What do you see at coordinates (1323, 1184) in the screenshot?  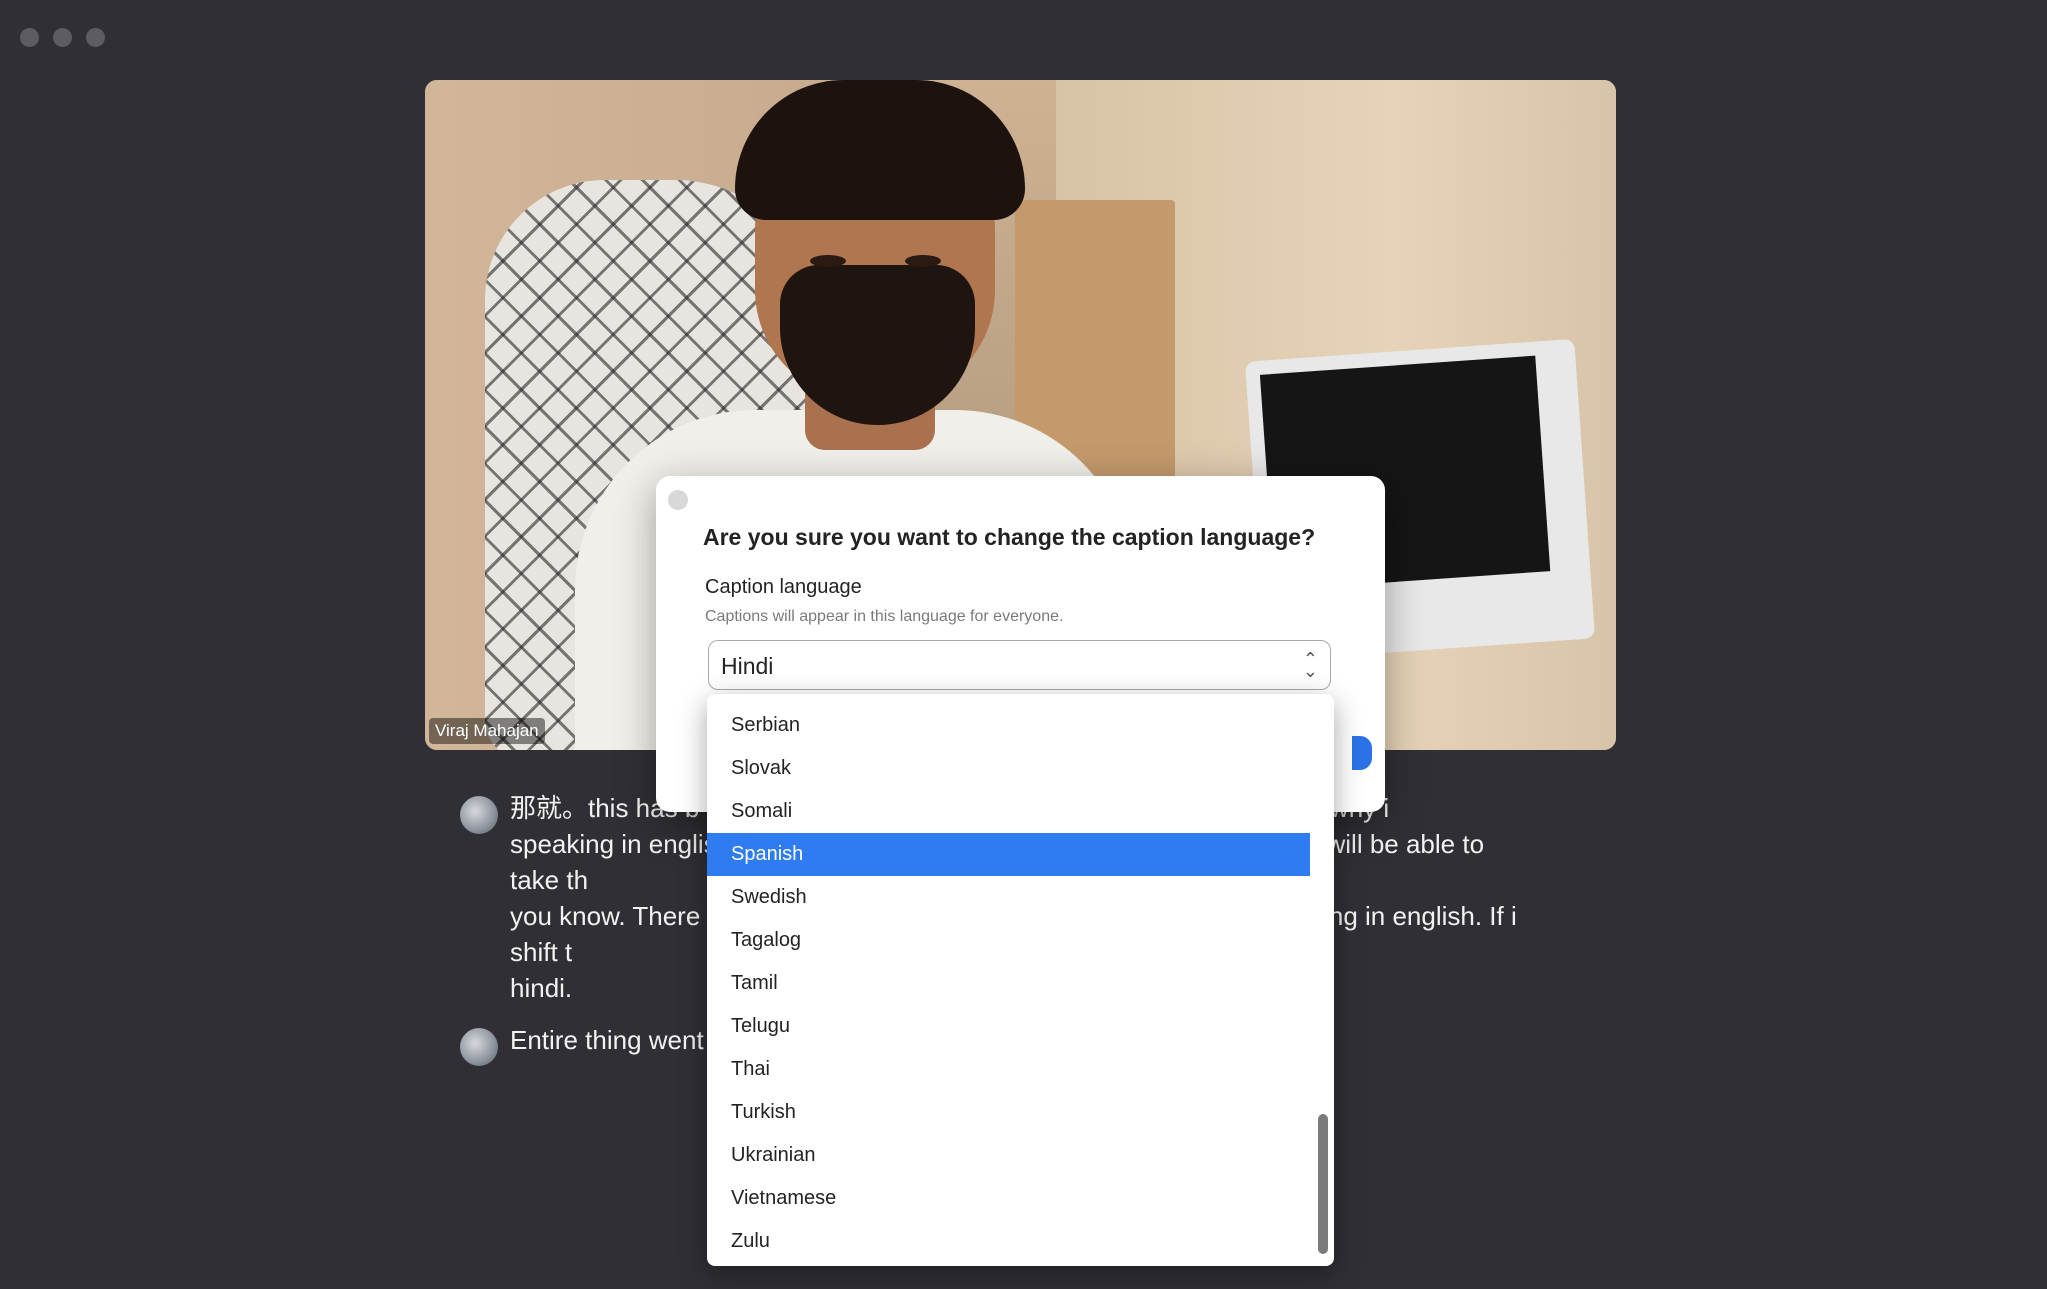 I see `scrollbar-thumb` at bounding box center [1323, 1184].